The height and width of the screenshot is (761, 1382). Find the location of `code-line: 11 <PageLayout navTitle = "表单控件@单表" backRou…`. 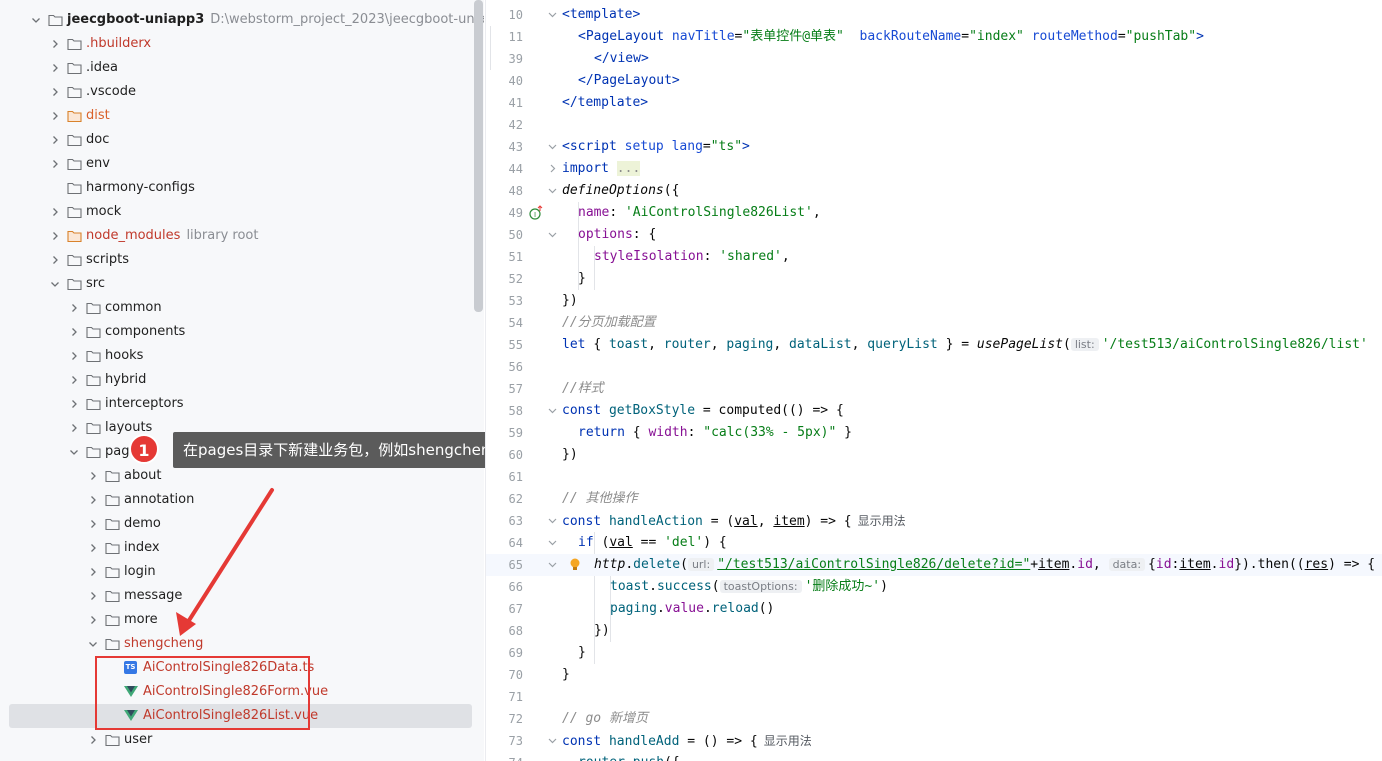

code-line: 11 <PageLayout navTitle = "表单控件@单表" backRou… is located at coordinates (934, 37).